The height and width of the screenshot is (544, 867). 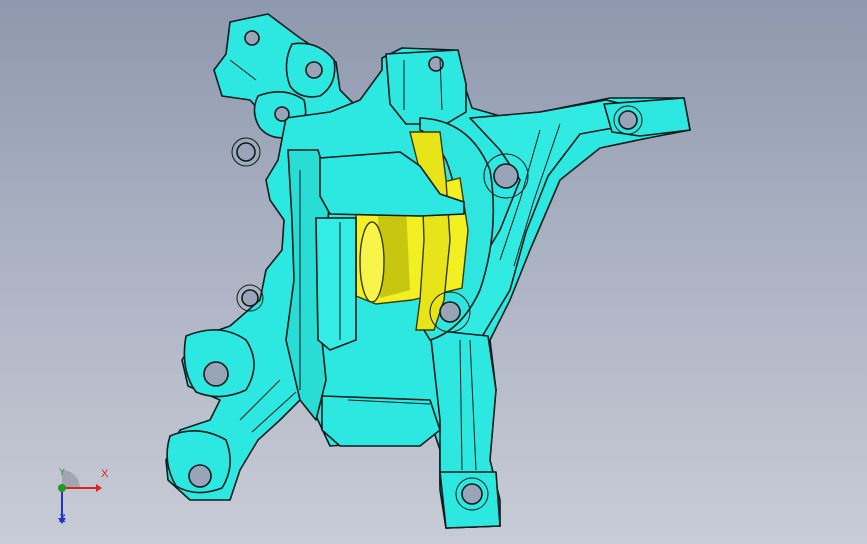 I want to click on x-axis-arrow, so click(x=99, y=488).